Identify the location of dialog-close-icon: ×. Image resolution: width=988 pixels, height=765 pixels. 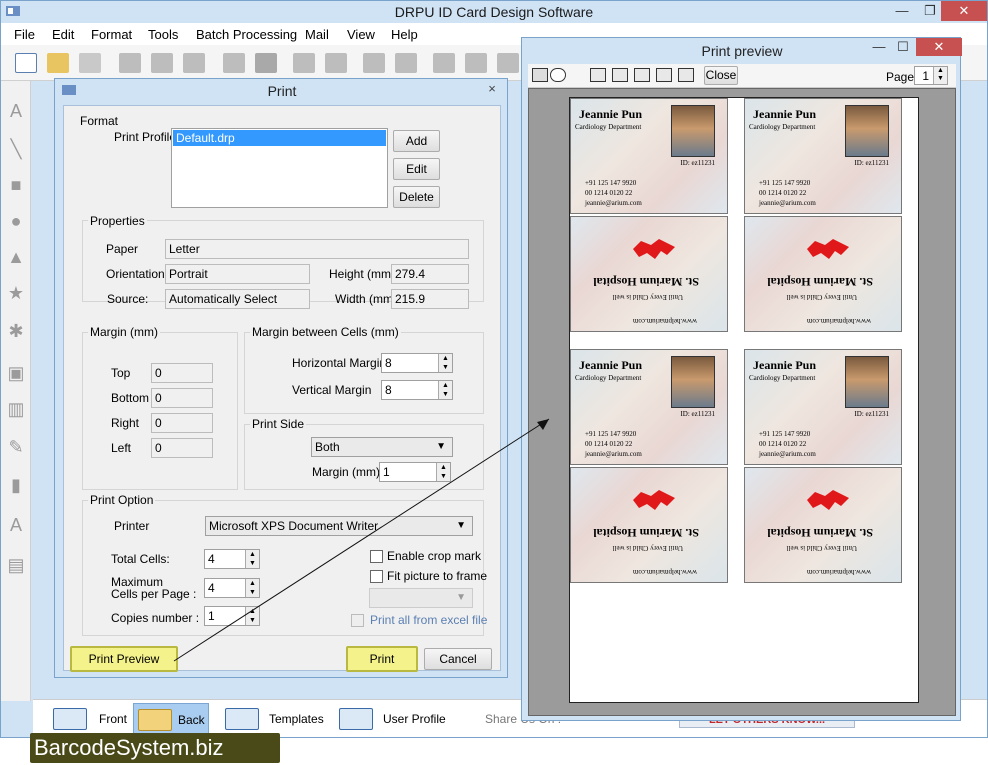
(492, 89).